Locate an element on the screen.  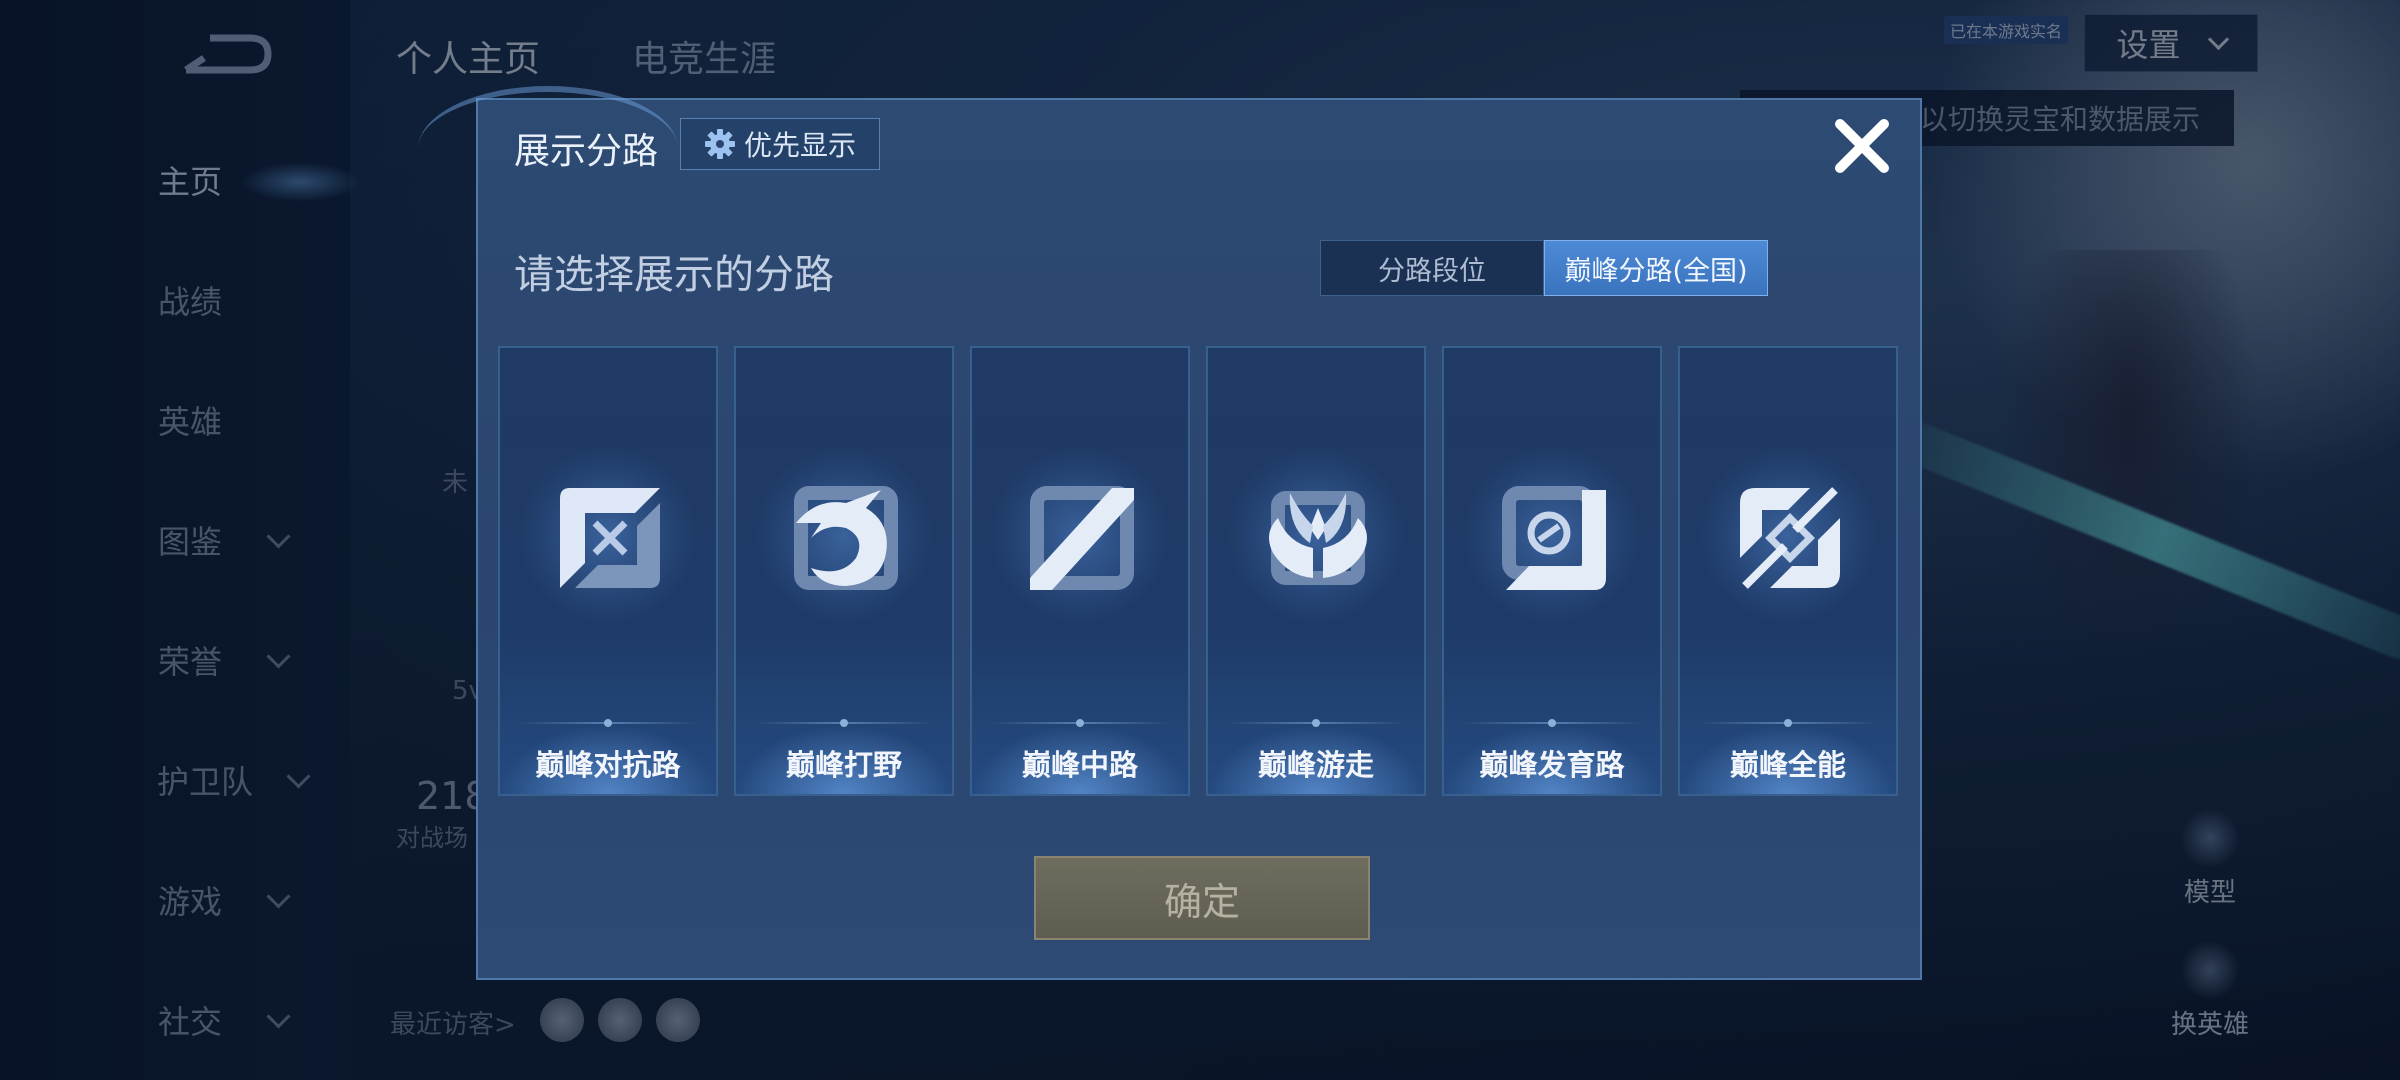
lane-card-label: 巅峰打野 is located at coordinates (843, 765).